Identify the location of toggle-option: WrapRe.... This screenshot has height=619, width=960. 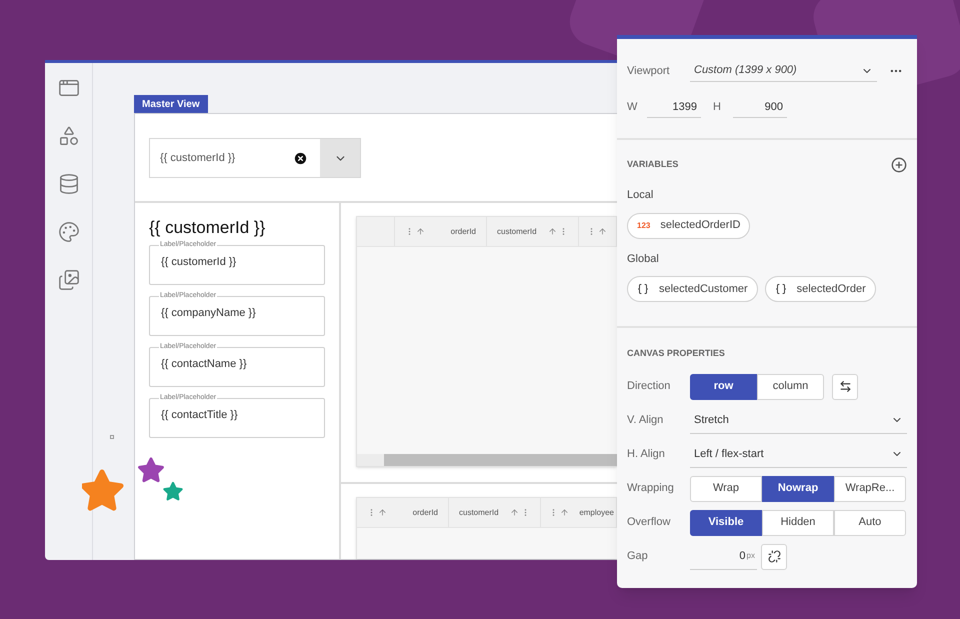
(870, 489).